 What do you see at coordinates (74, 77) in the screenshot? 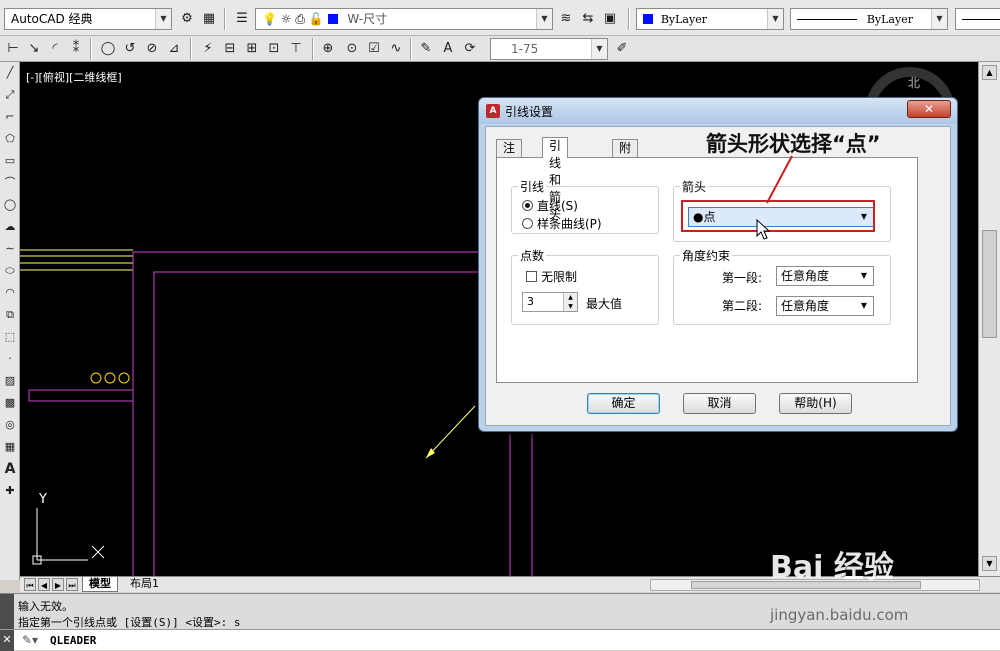
I see `viewport-label: [-][俯视][二维线框]` at bounding box center [74, 77].